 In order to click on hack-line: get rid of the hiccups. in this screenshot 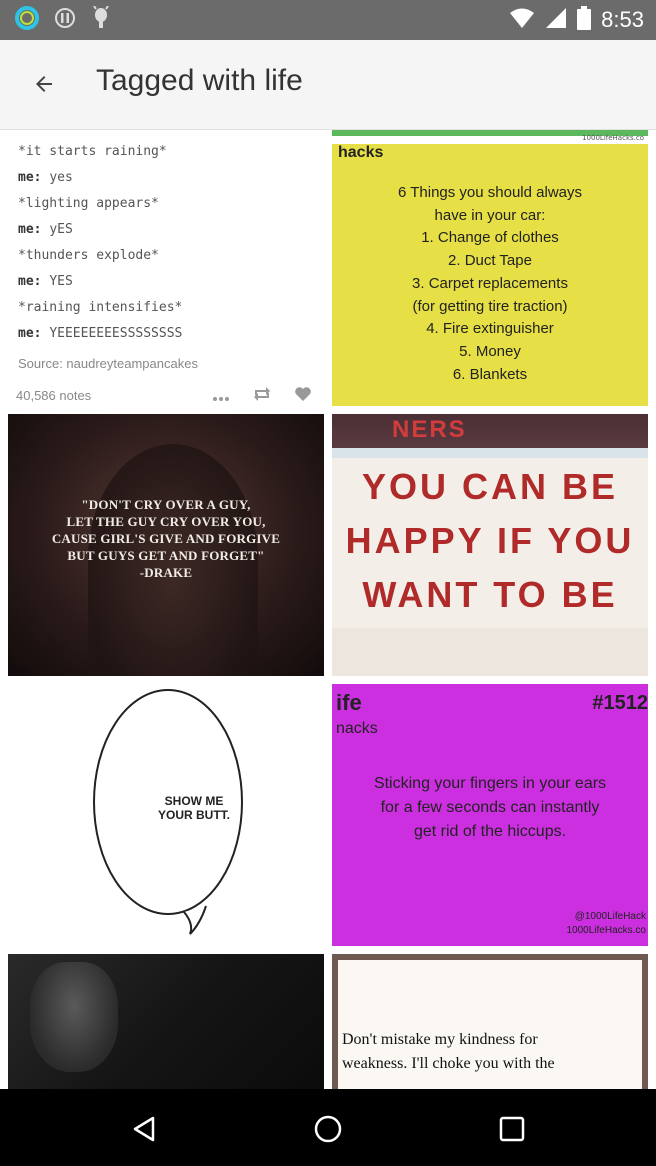, I will do `click(490, 831)`.